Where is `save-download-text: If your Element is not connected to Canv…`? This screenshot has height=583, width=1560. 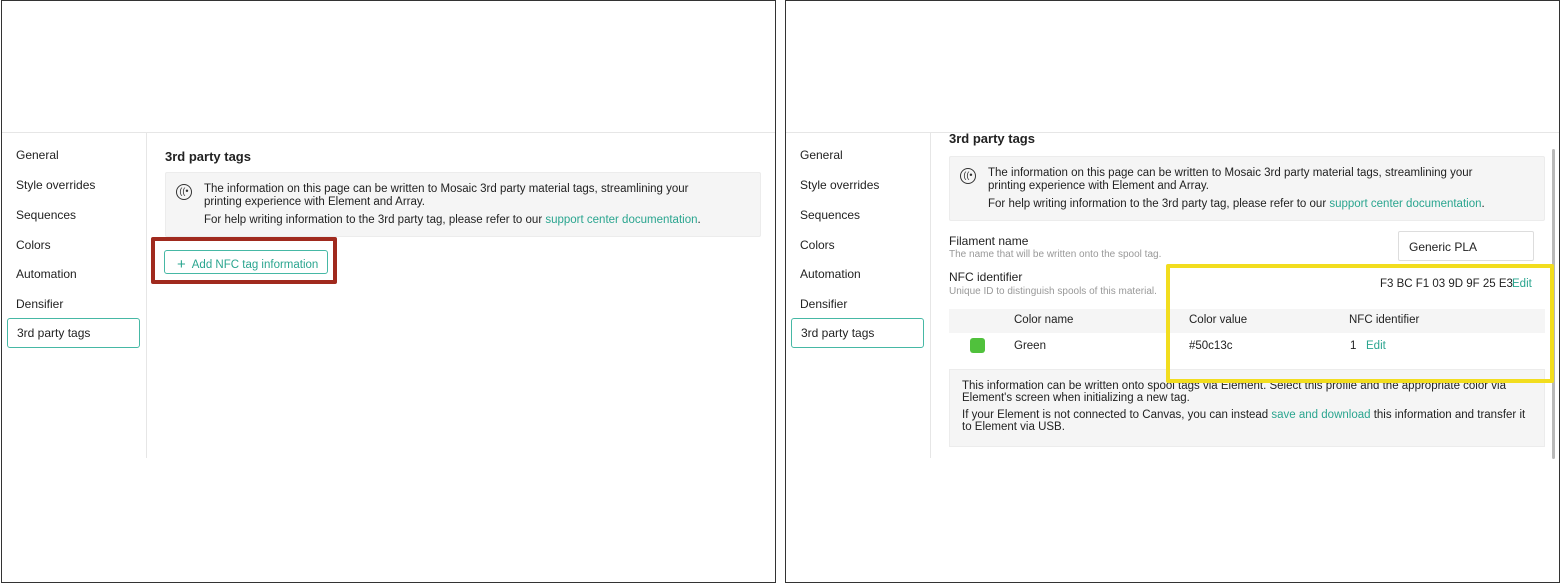
save-download-text: If your Element is not connected to Canv… is located at coordinates (1248, 421).